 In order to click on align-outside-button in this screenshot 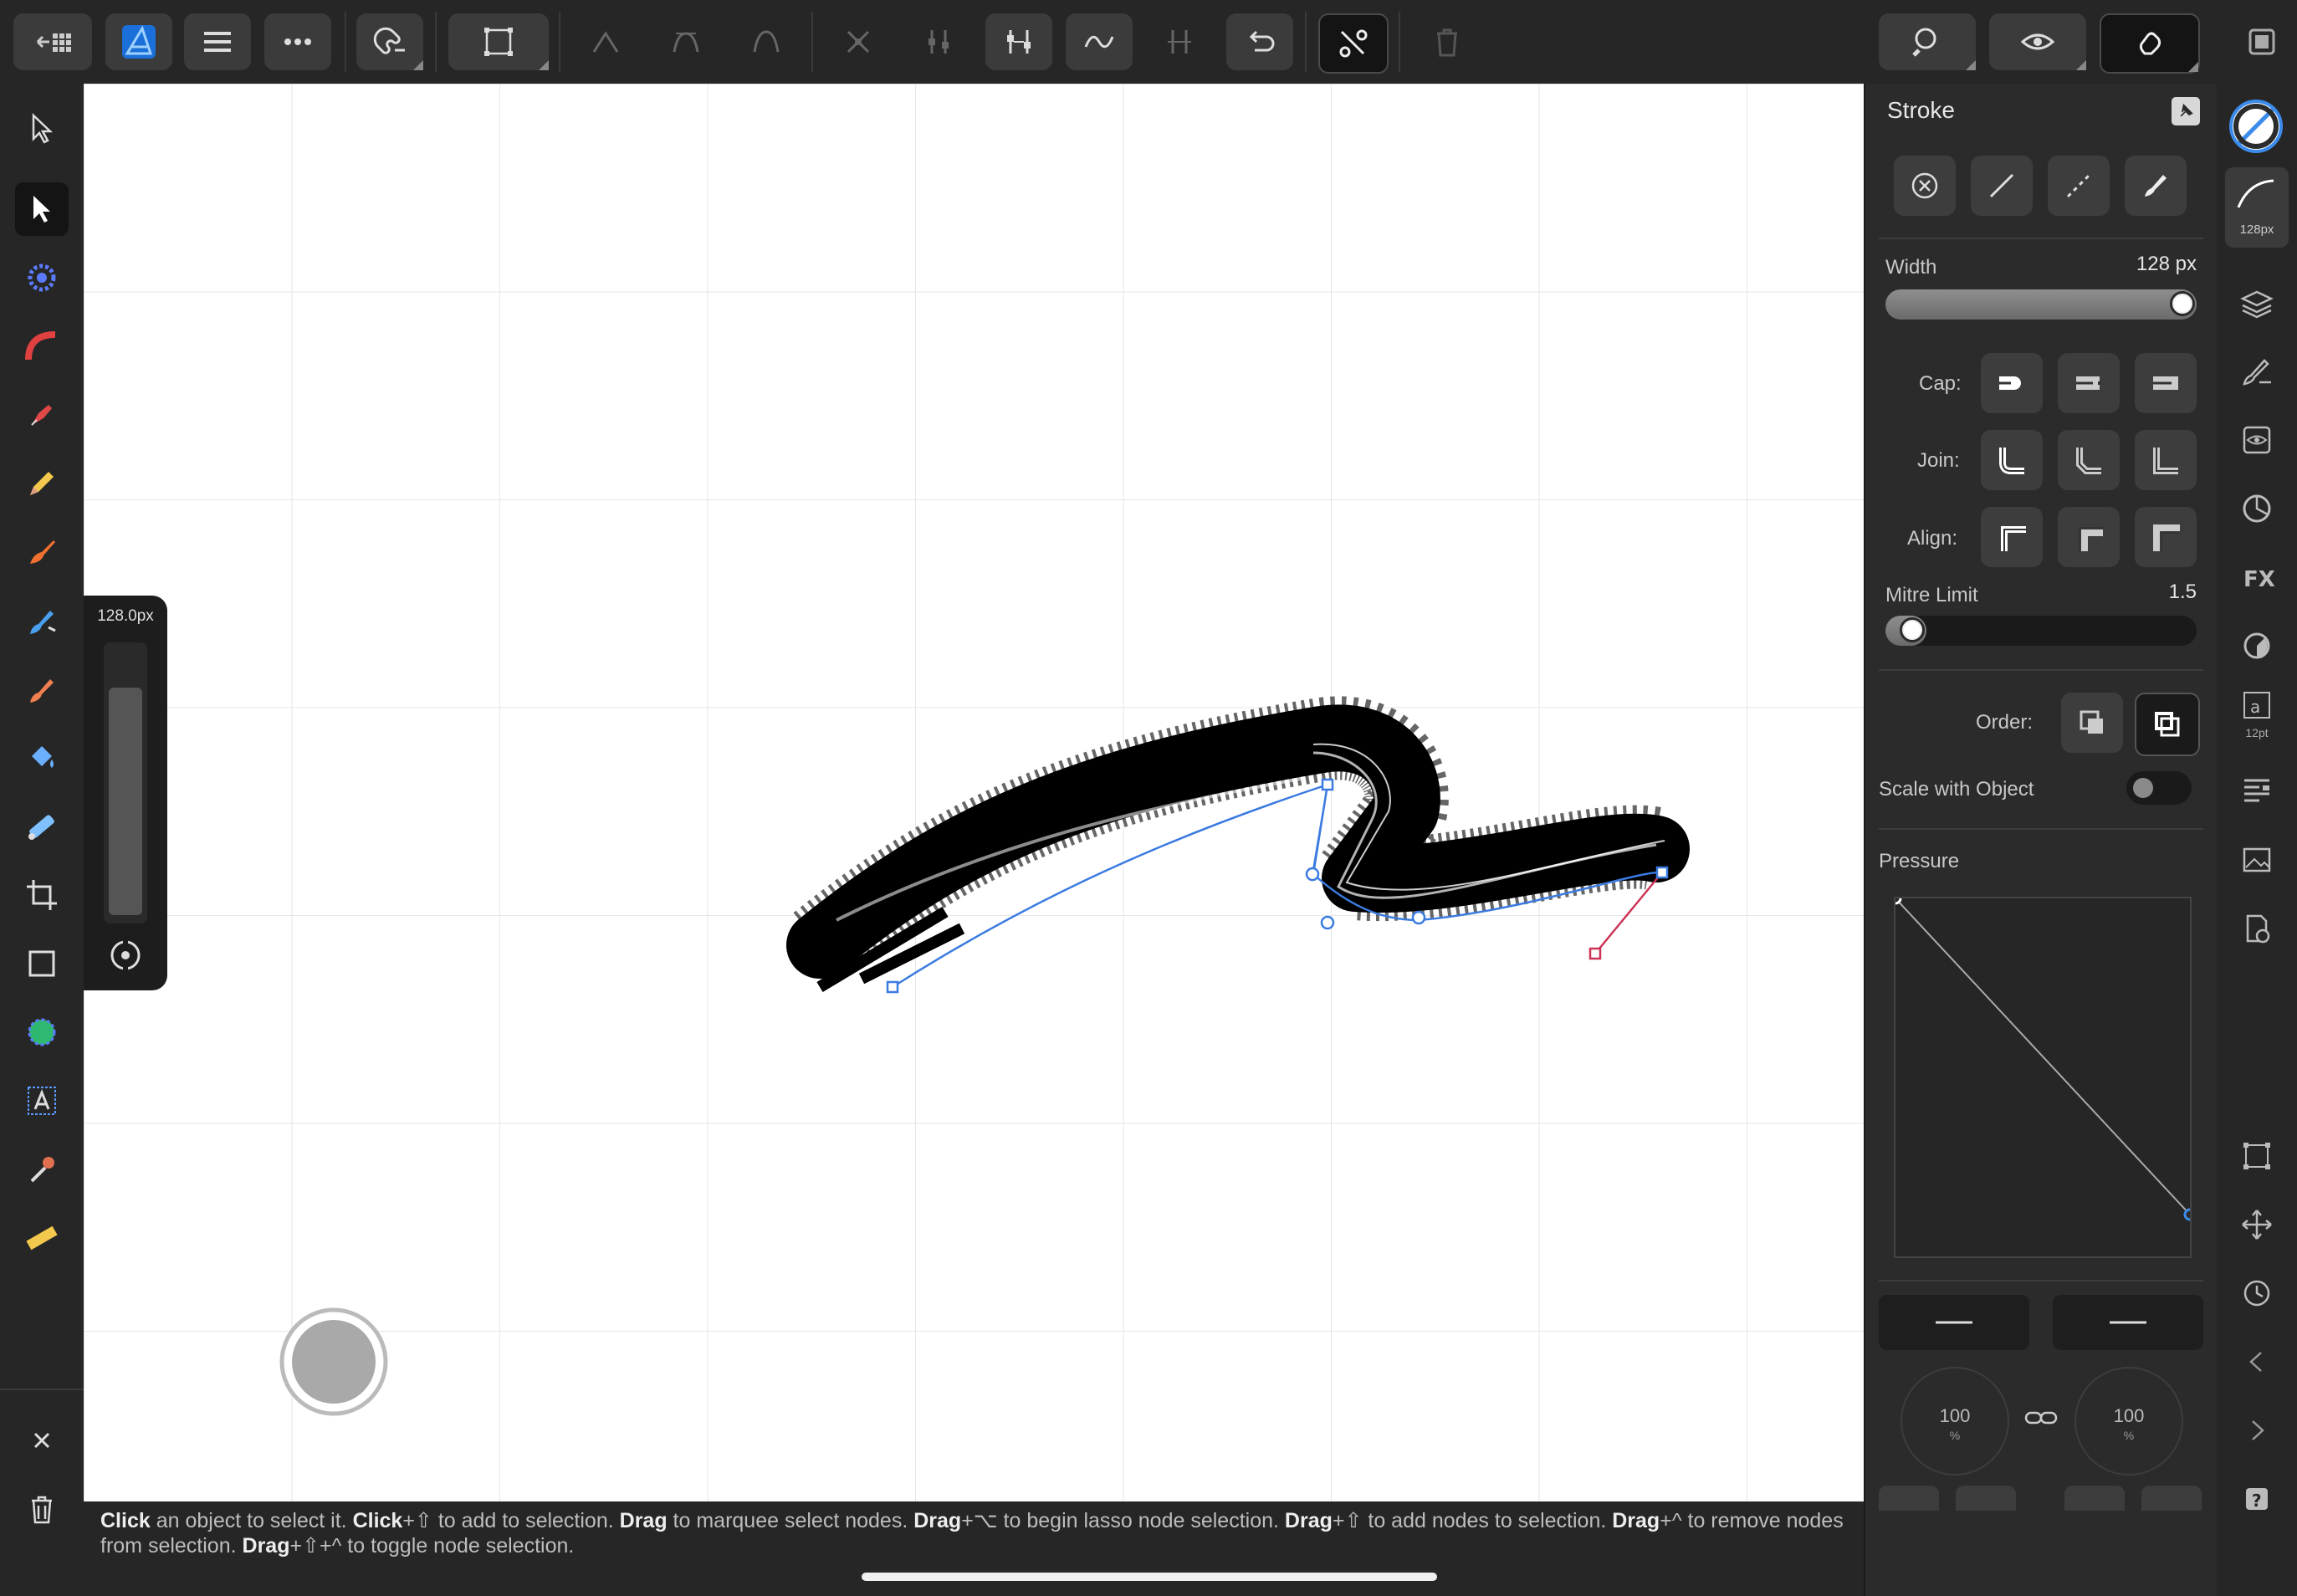, I will do `click(2166, 537)`.